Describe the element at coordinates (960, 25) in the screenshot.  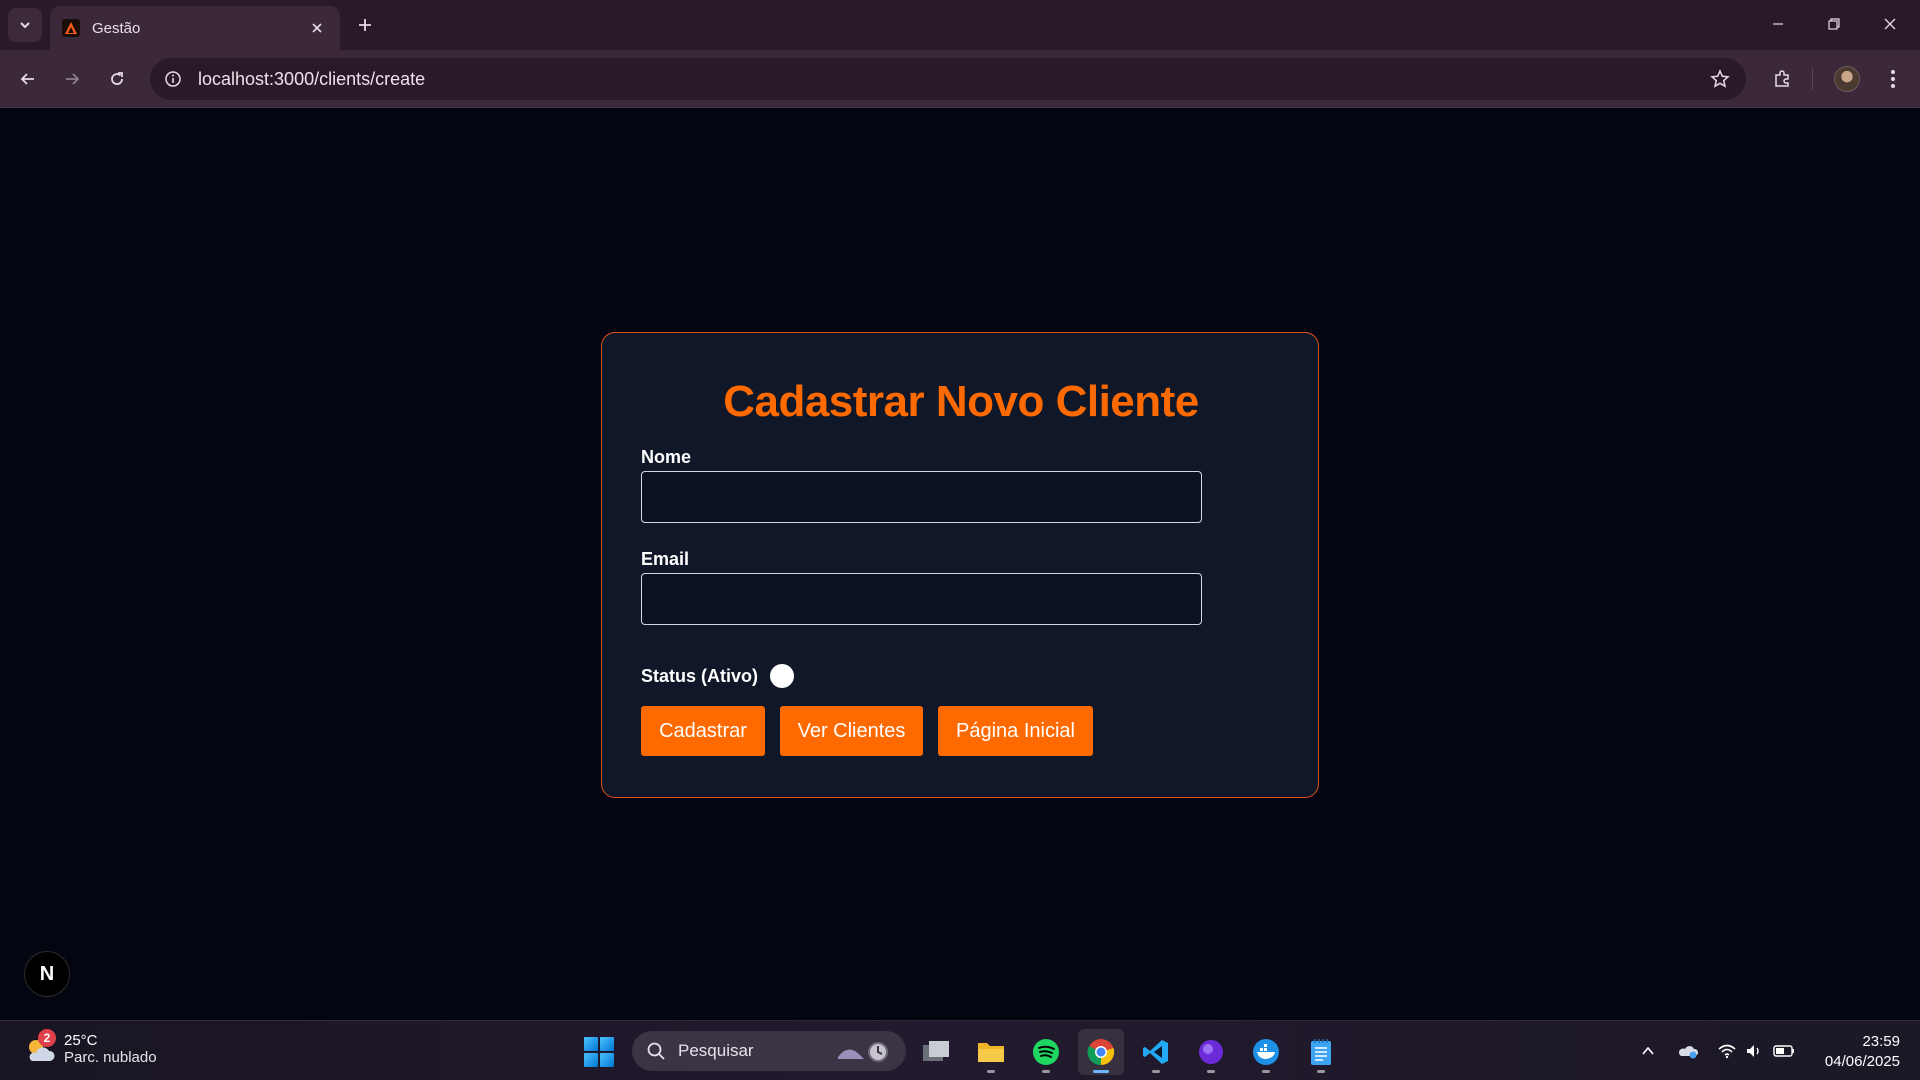
I see `browser-tab-bar: Gestão` at that location.